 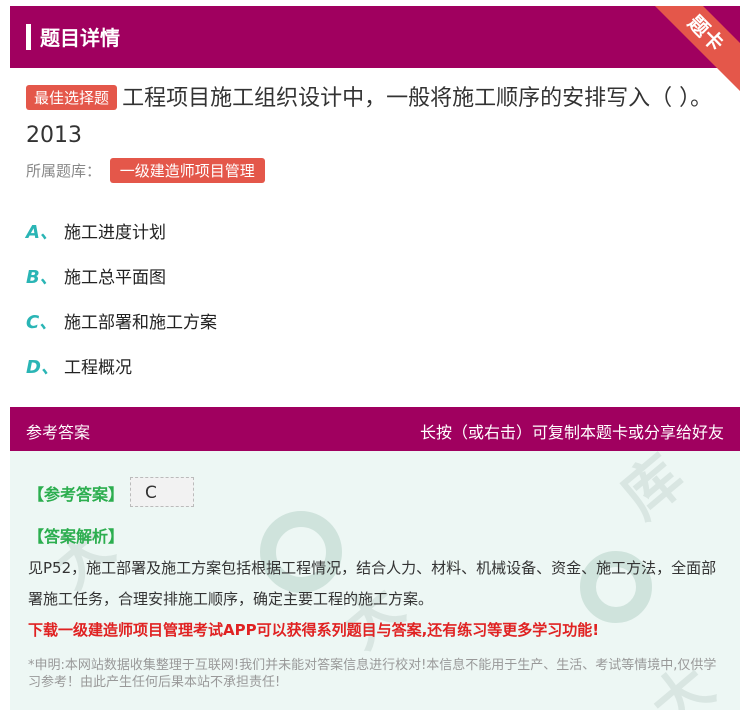 I want to click on option-text: 施工进度计划, so click(x=115, y=233).